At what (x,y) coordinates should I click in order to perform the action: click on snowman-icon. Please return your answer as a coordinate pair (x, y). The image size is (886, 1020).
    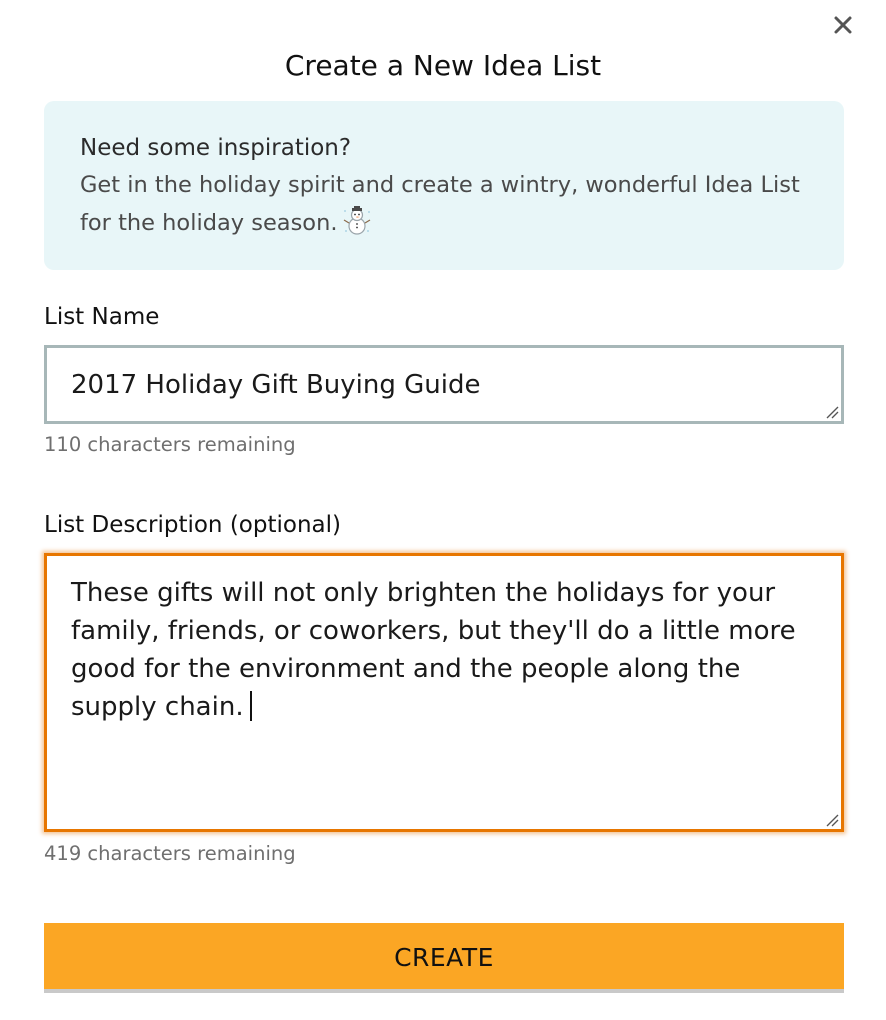
    Looking at the image, I should click on (357, 227).